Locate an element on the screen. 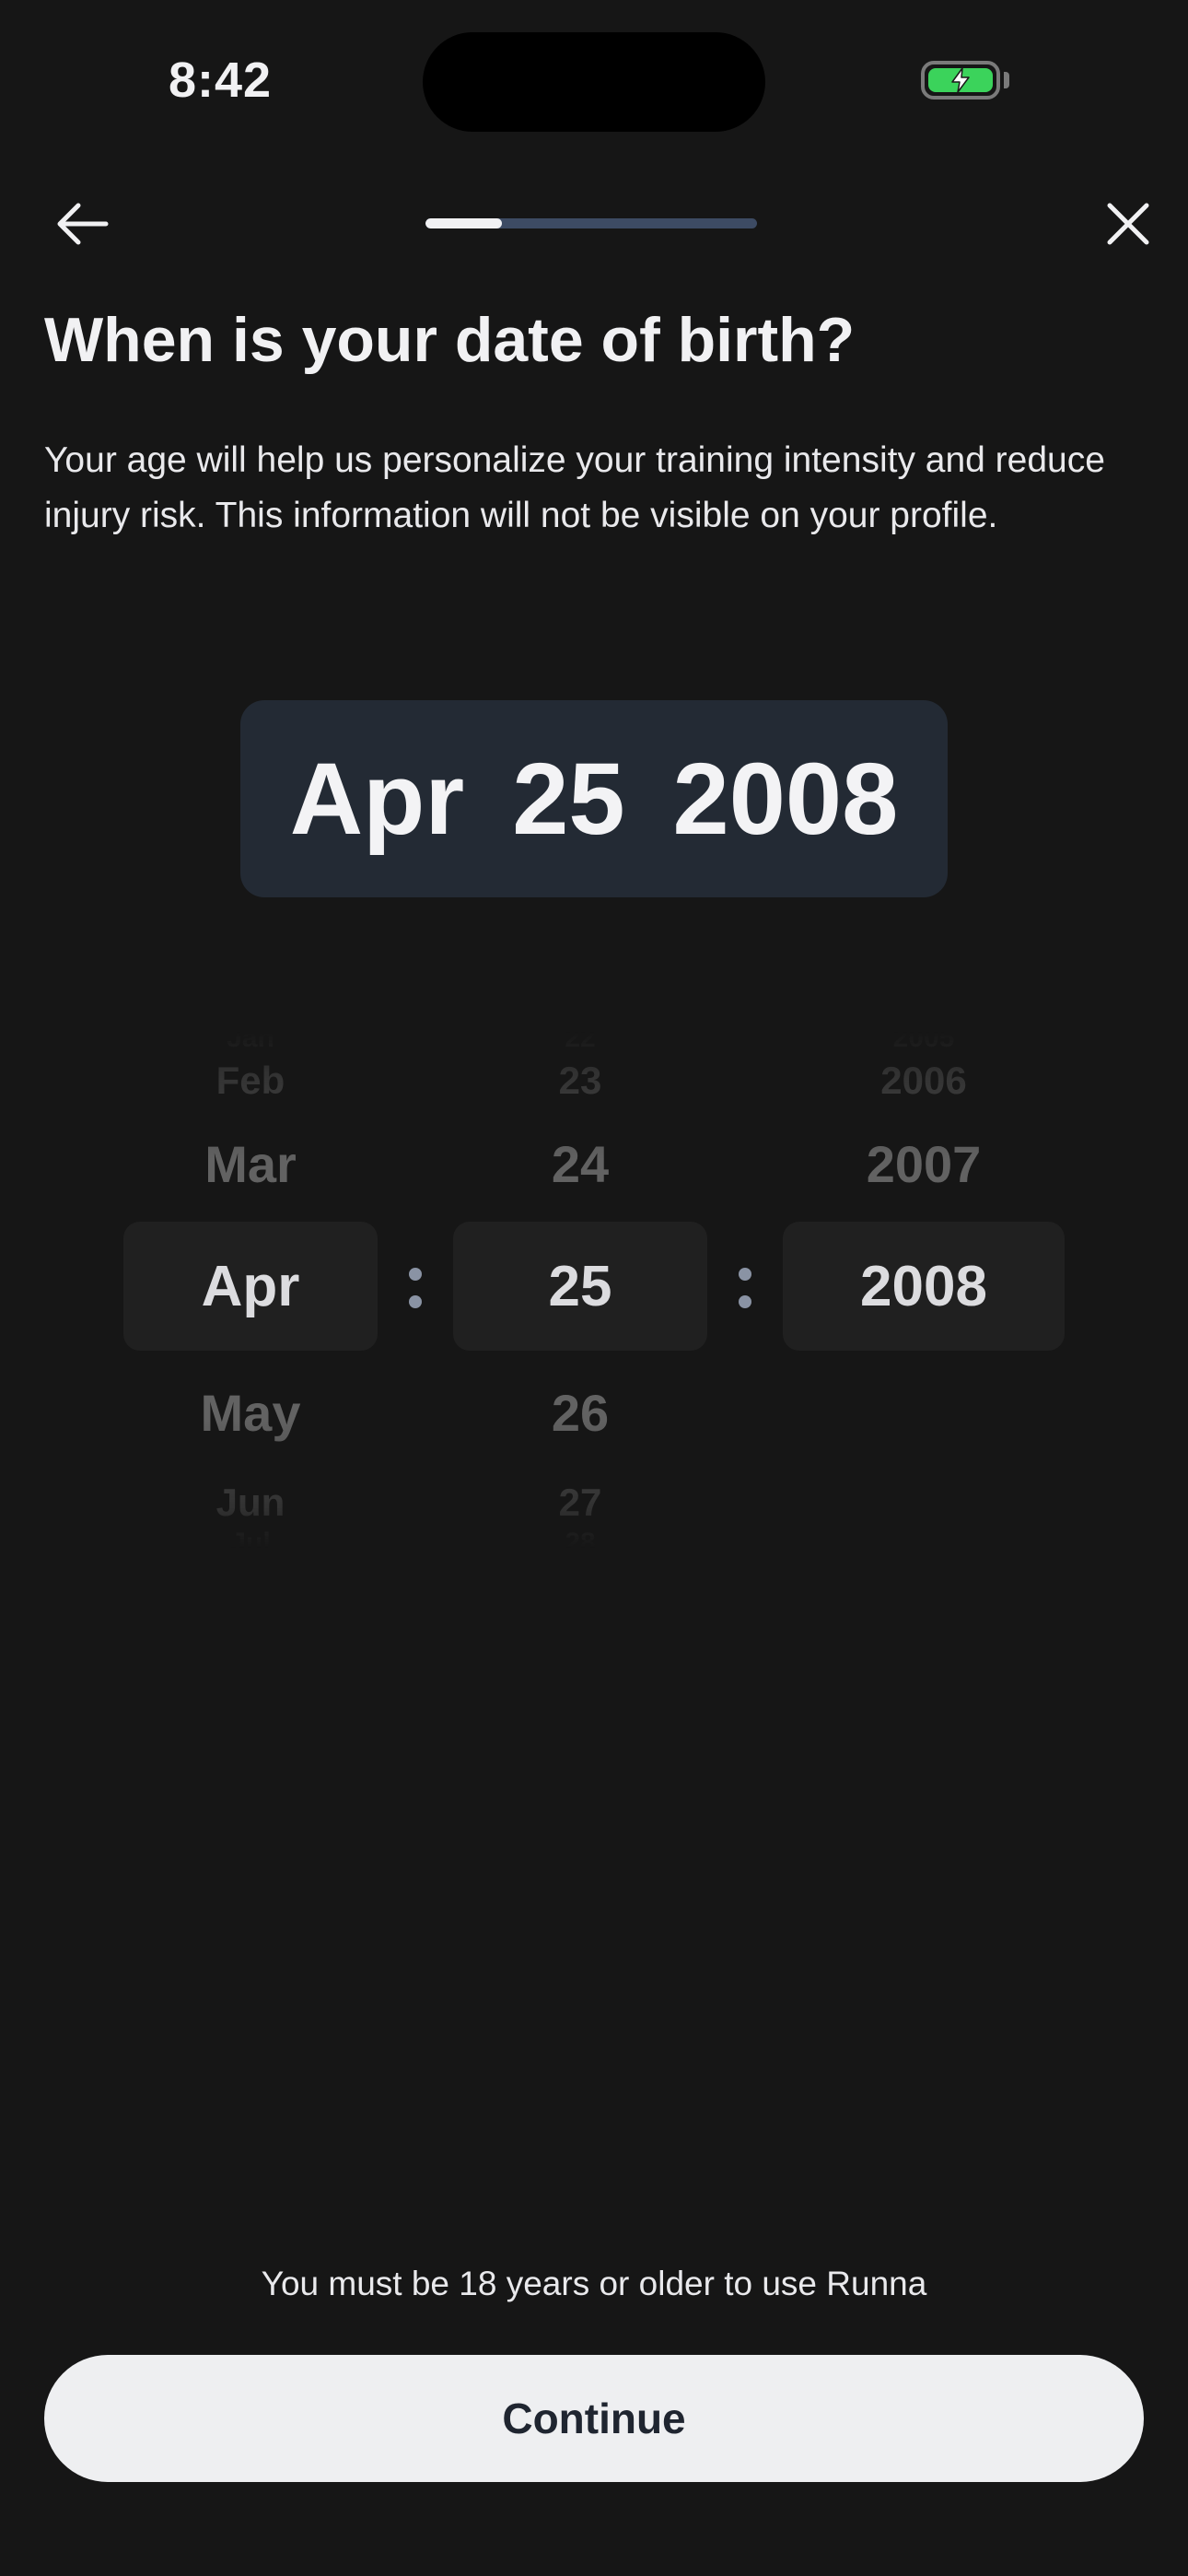 Image resolution: width=1188 pixels, height=2576 pixels. selected-year: 2008 is located at coordinates (785, 799).